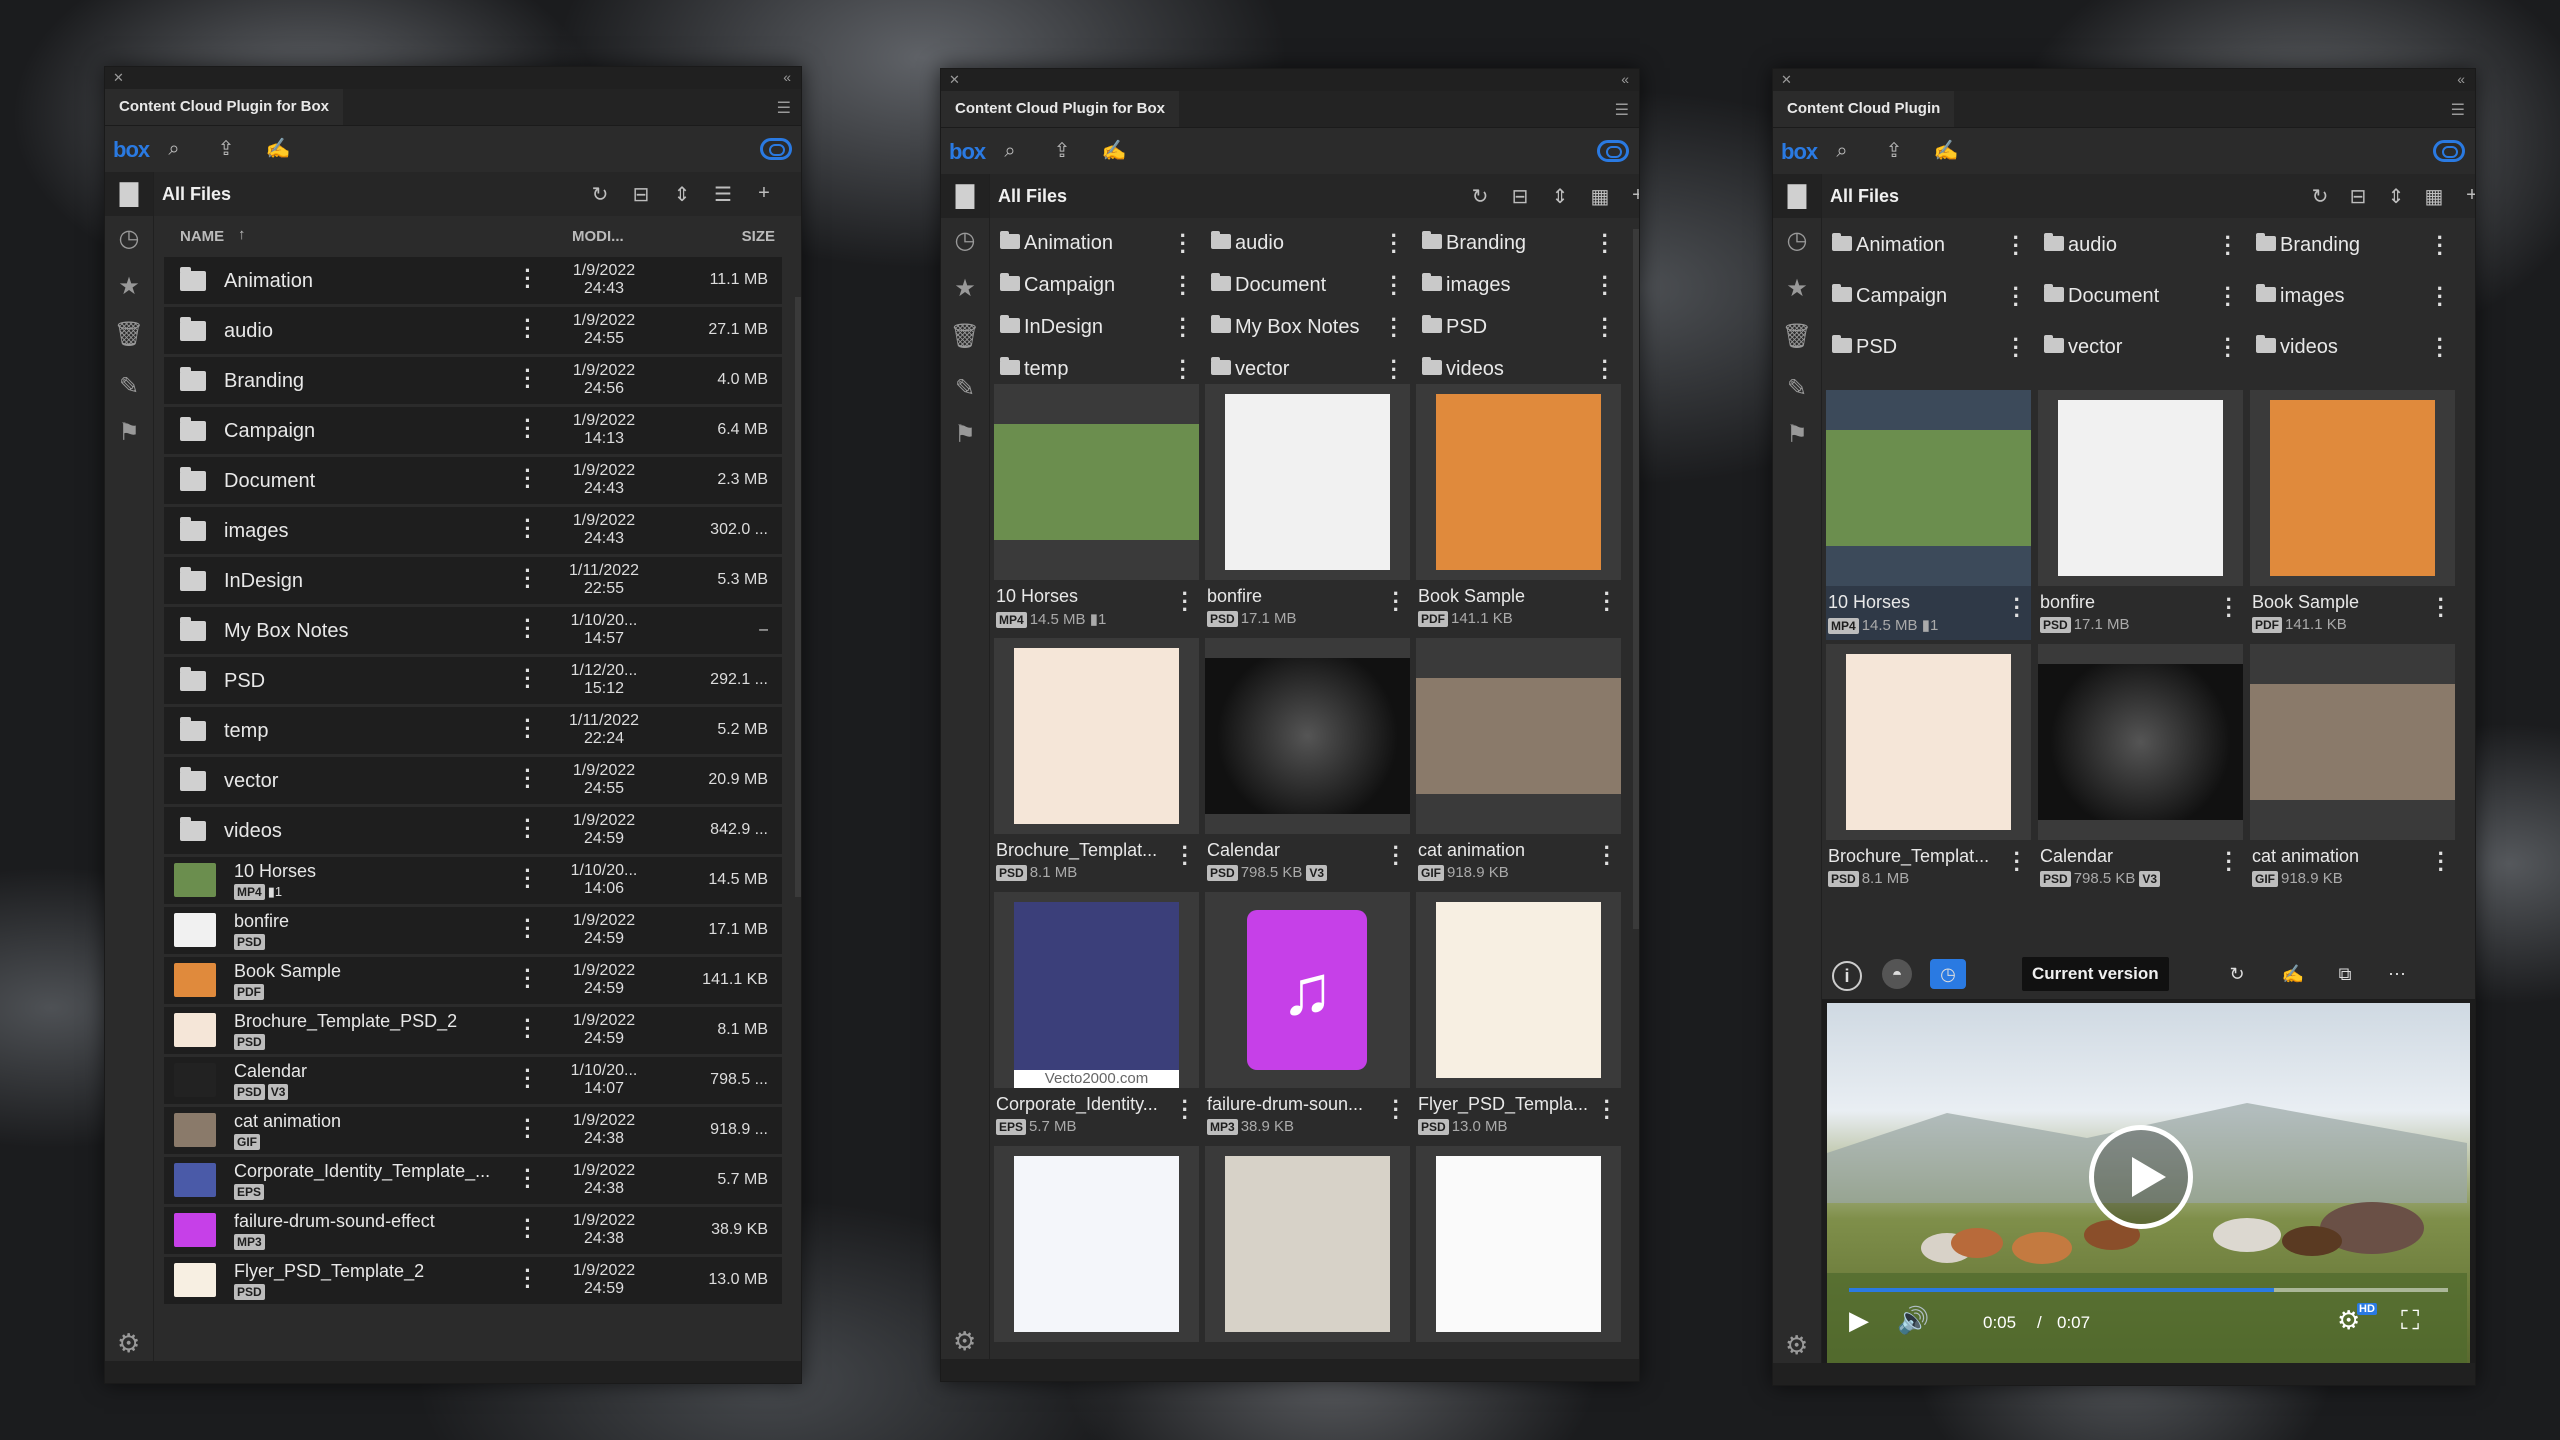 Image resolution: width=2560 pixels, height=1440 pixels. Describe the element at coordinates (1307, 509) in the screenshot. I see `file-card: bonfire PSD 17.1 MB · · ·` at that location.